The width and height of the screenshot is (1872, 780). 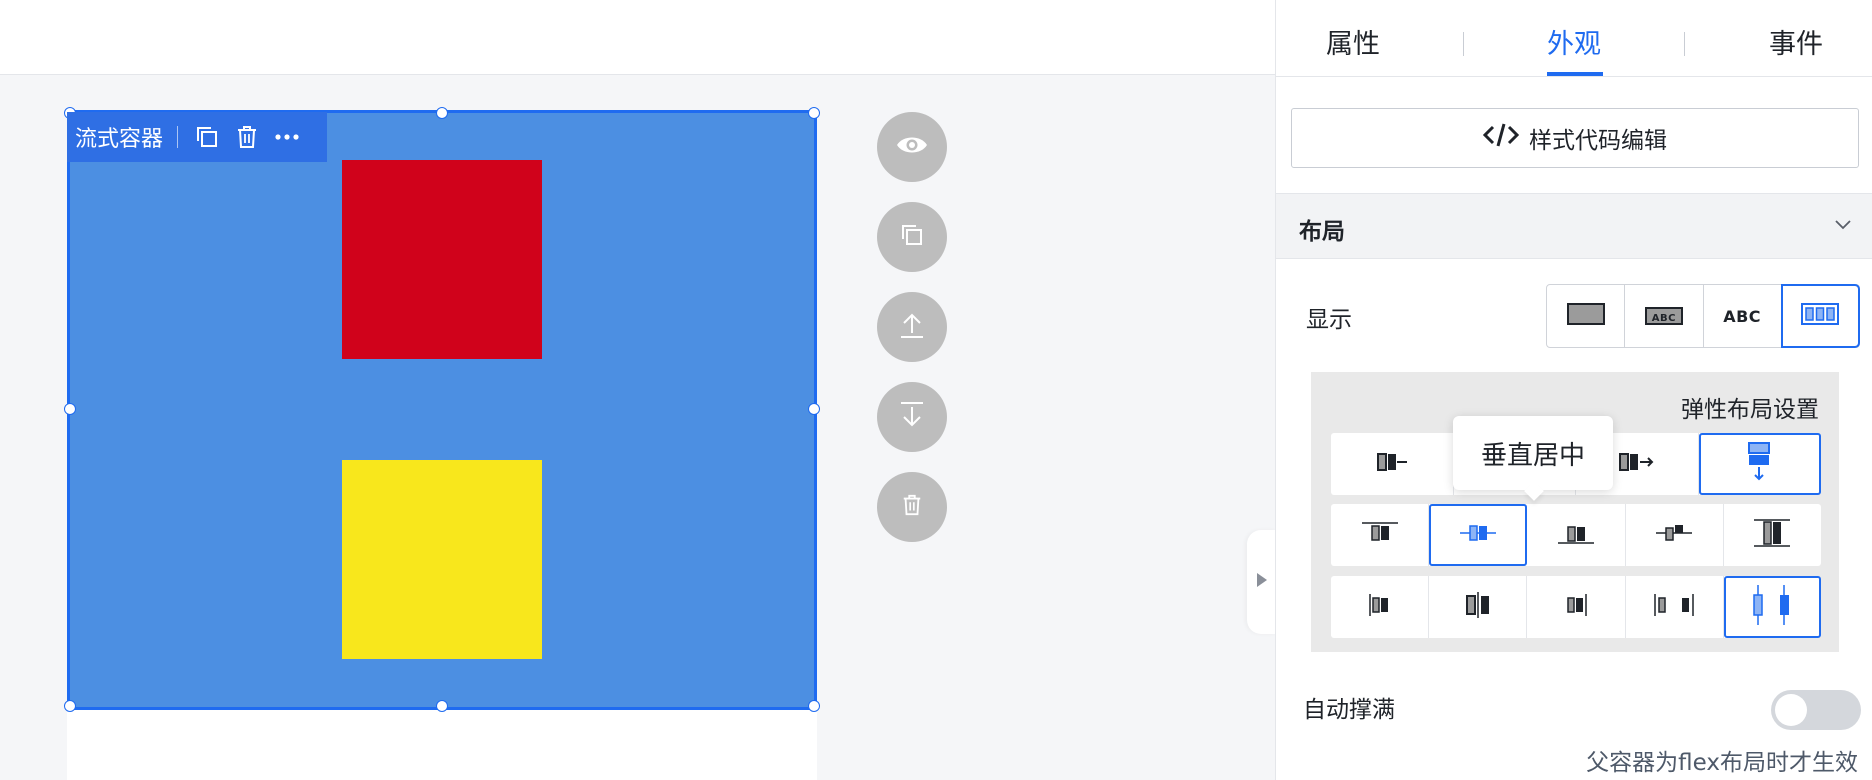 What do you see at coordinates (637, 37) in the screenshot?
I see `top-bar` at bounding box center [637, 37].